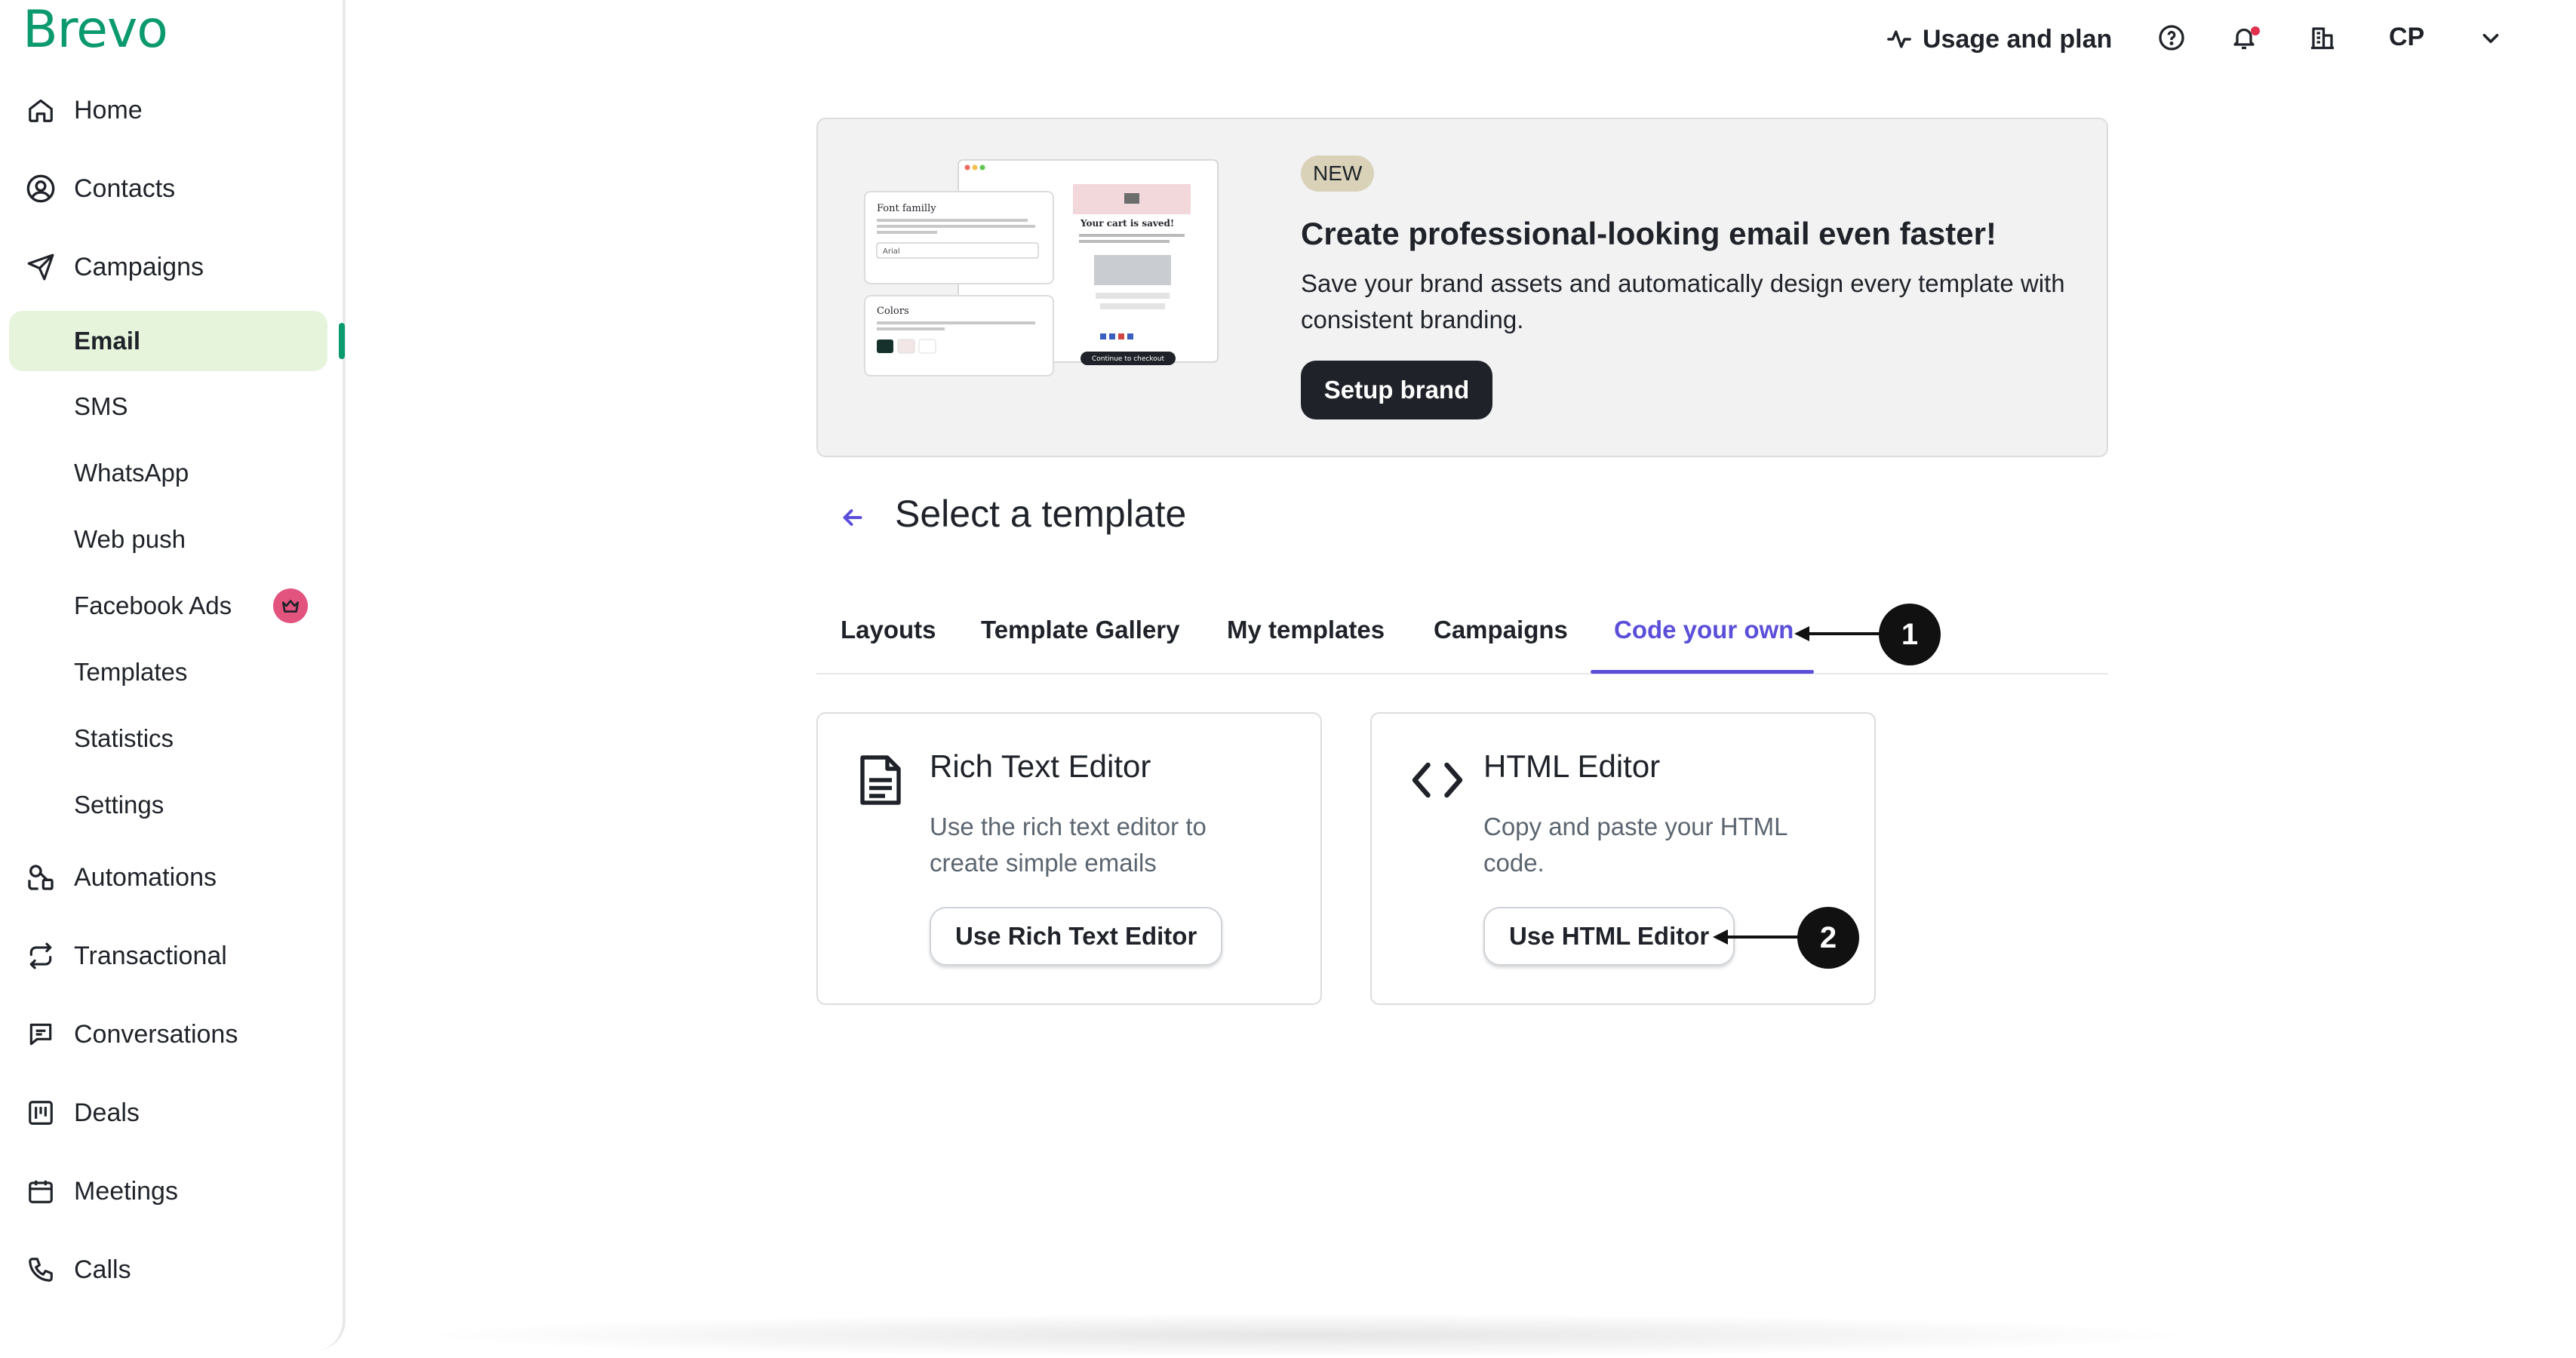 The width and height of the screenshot is (2576, 1358). Describe the element at coordinates (1704, 630) in the screenshot. I see `tab-code-your-own: Code your own` at that location.